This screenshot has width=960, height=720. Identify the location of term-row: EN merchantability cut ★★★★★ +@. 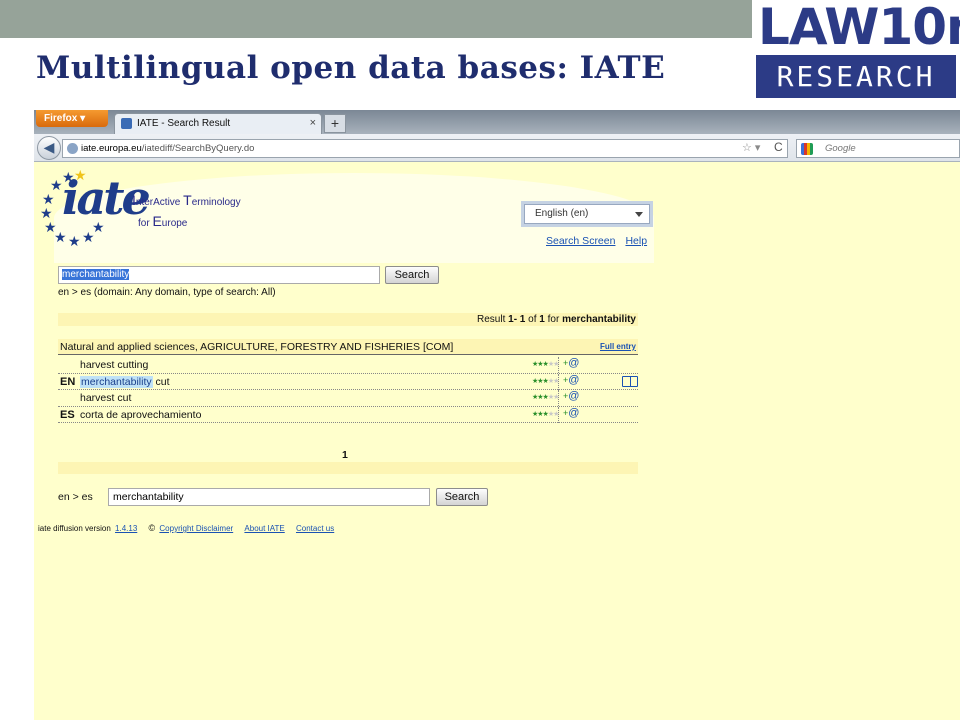
(348, 381).